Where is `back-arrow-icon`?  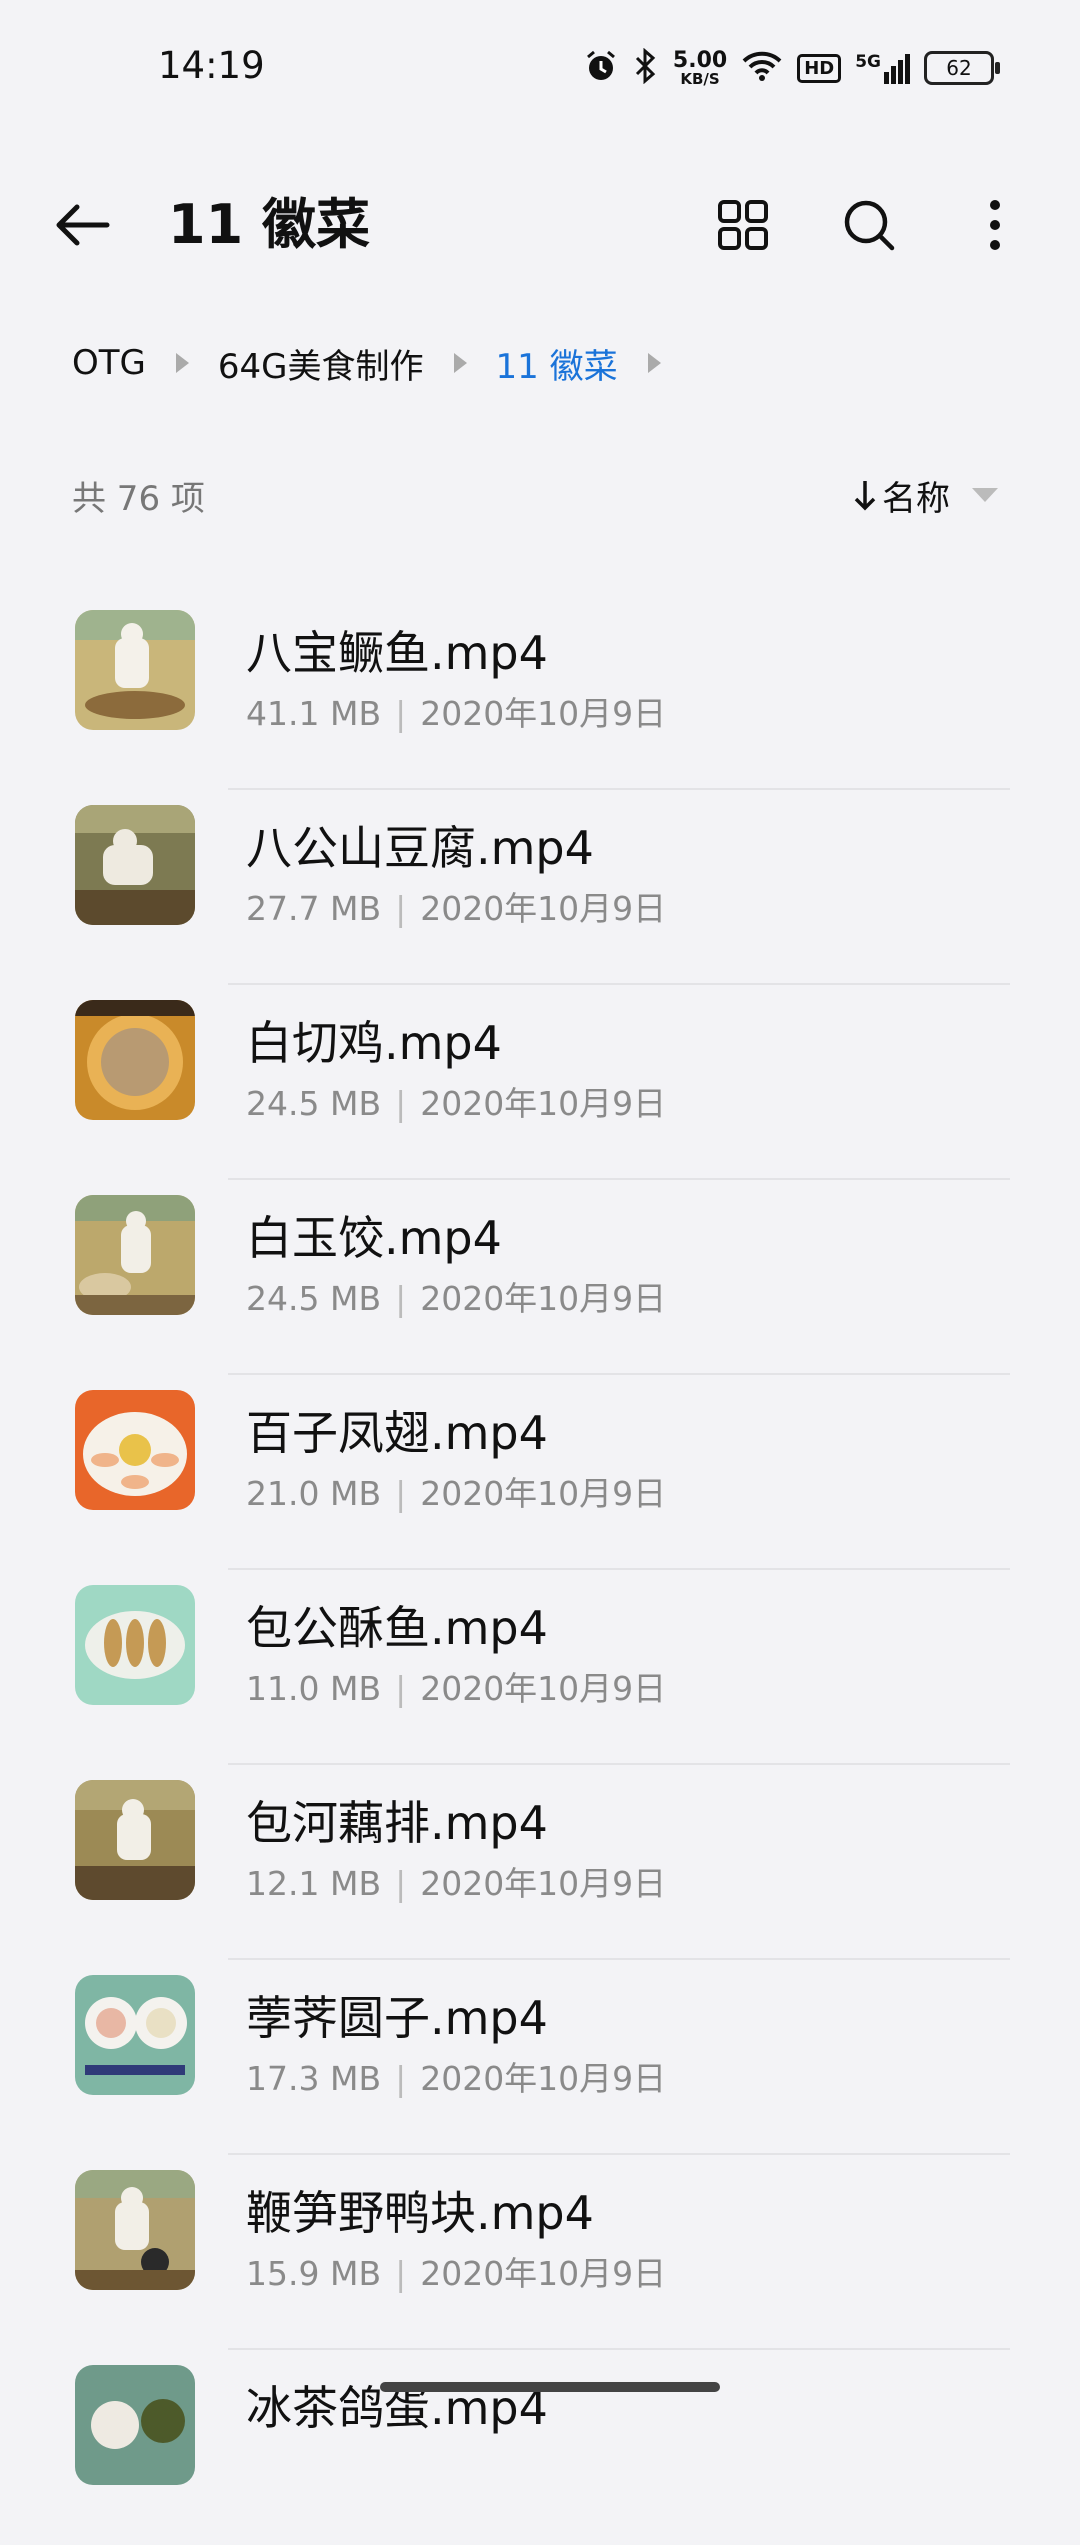 back-arrow-icon is located at coordinates (83, 225).